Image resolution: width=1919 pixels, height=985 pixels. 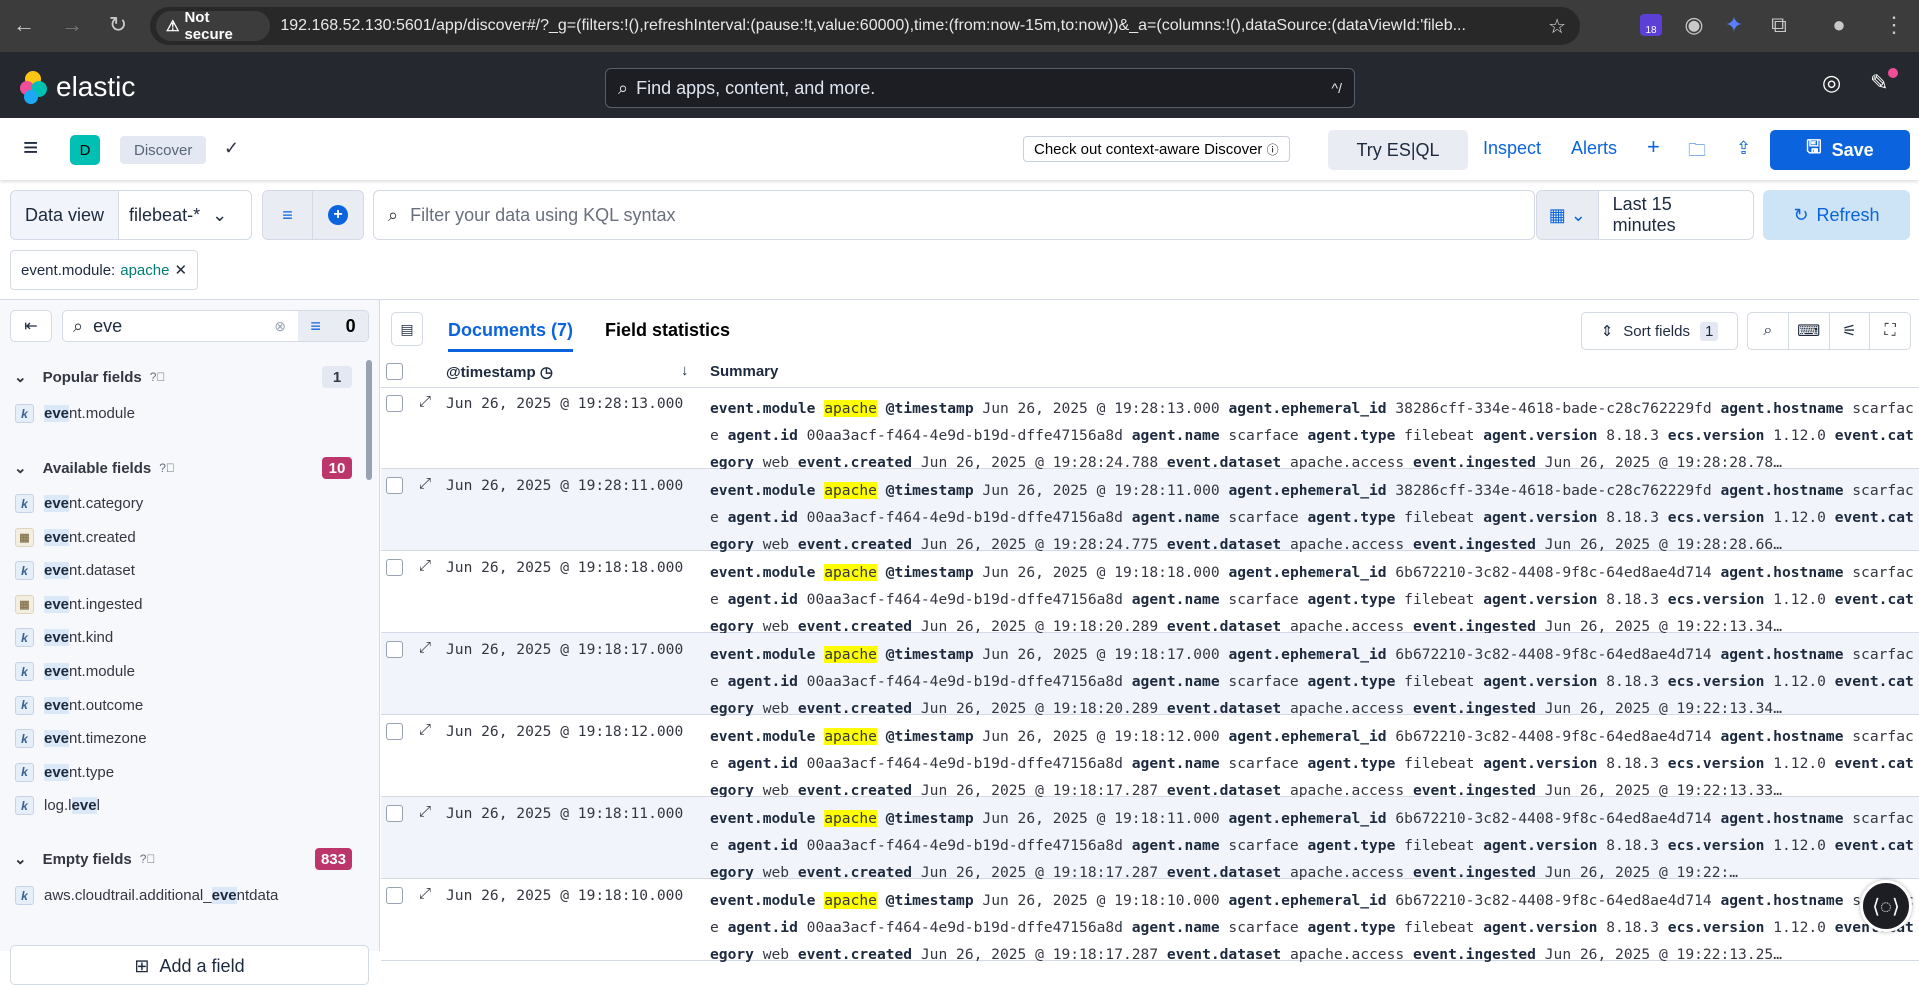 What do you see at coordinates (1840, 150) in the screenshot?
I see `save-button: 🖫 Save` at bounding box center [1840, 150].